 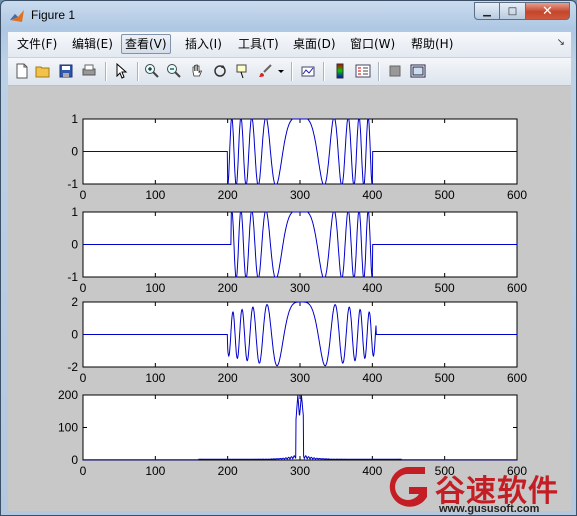 What do you see at coordinates (68, 428) in the screenshot?
I see `y-tick-label: 100` at bounding box center [68, 428].